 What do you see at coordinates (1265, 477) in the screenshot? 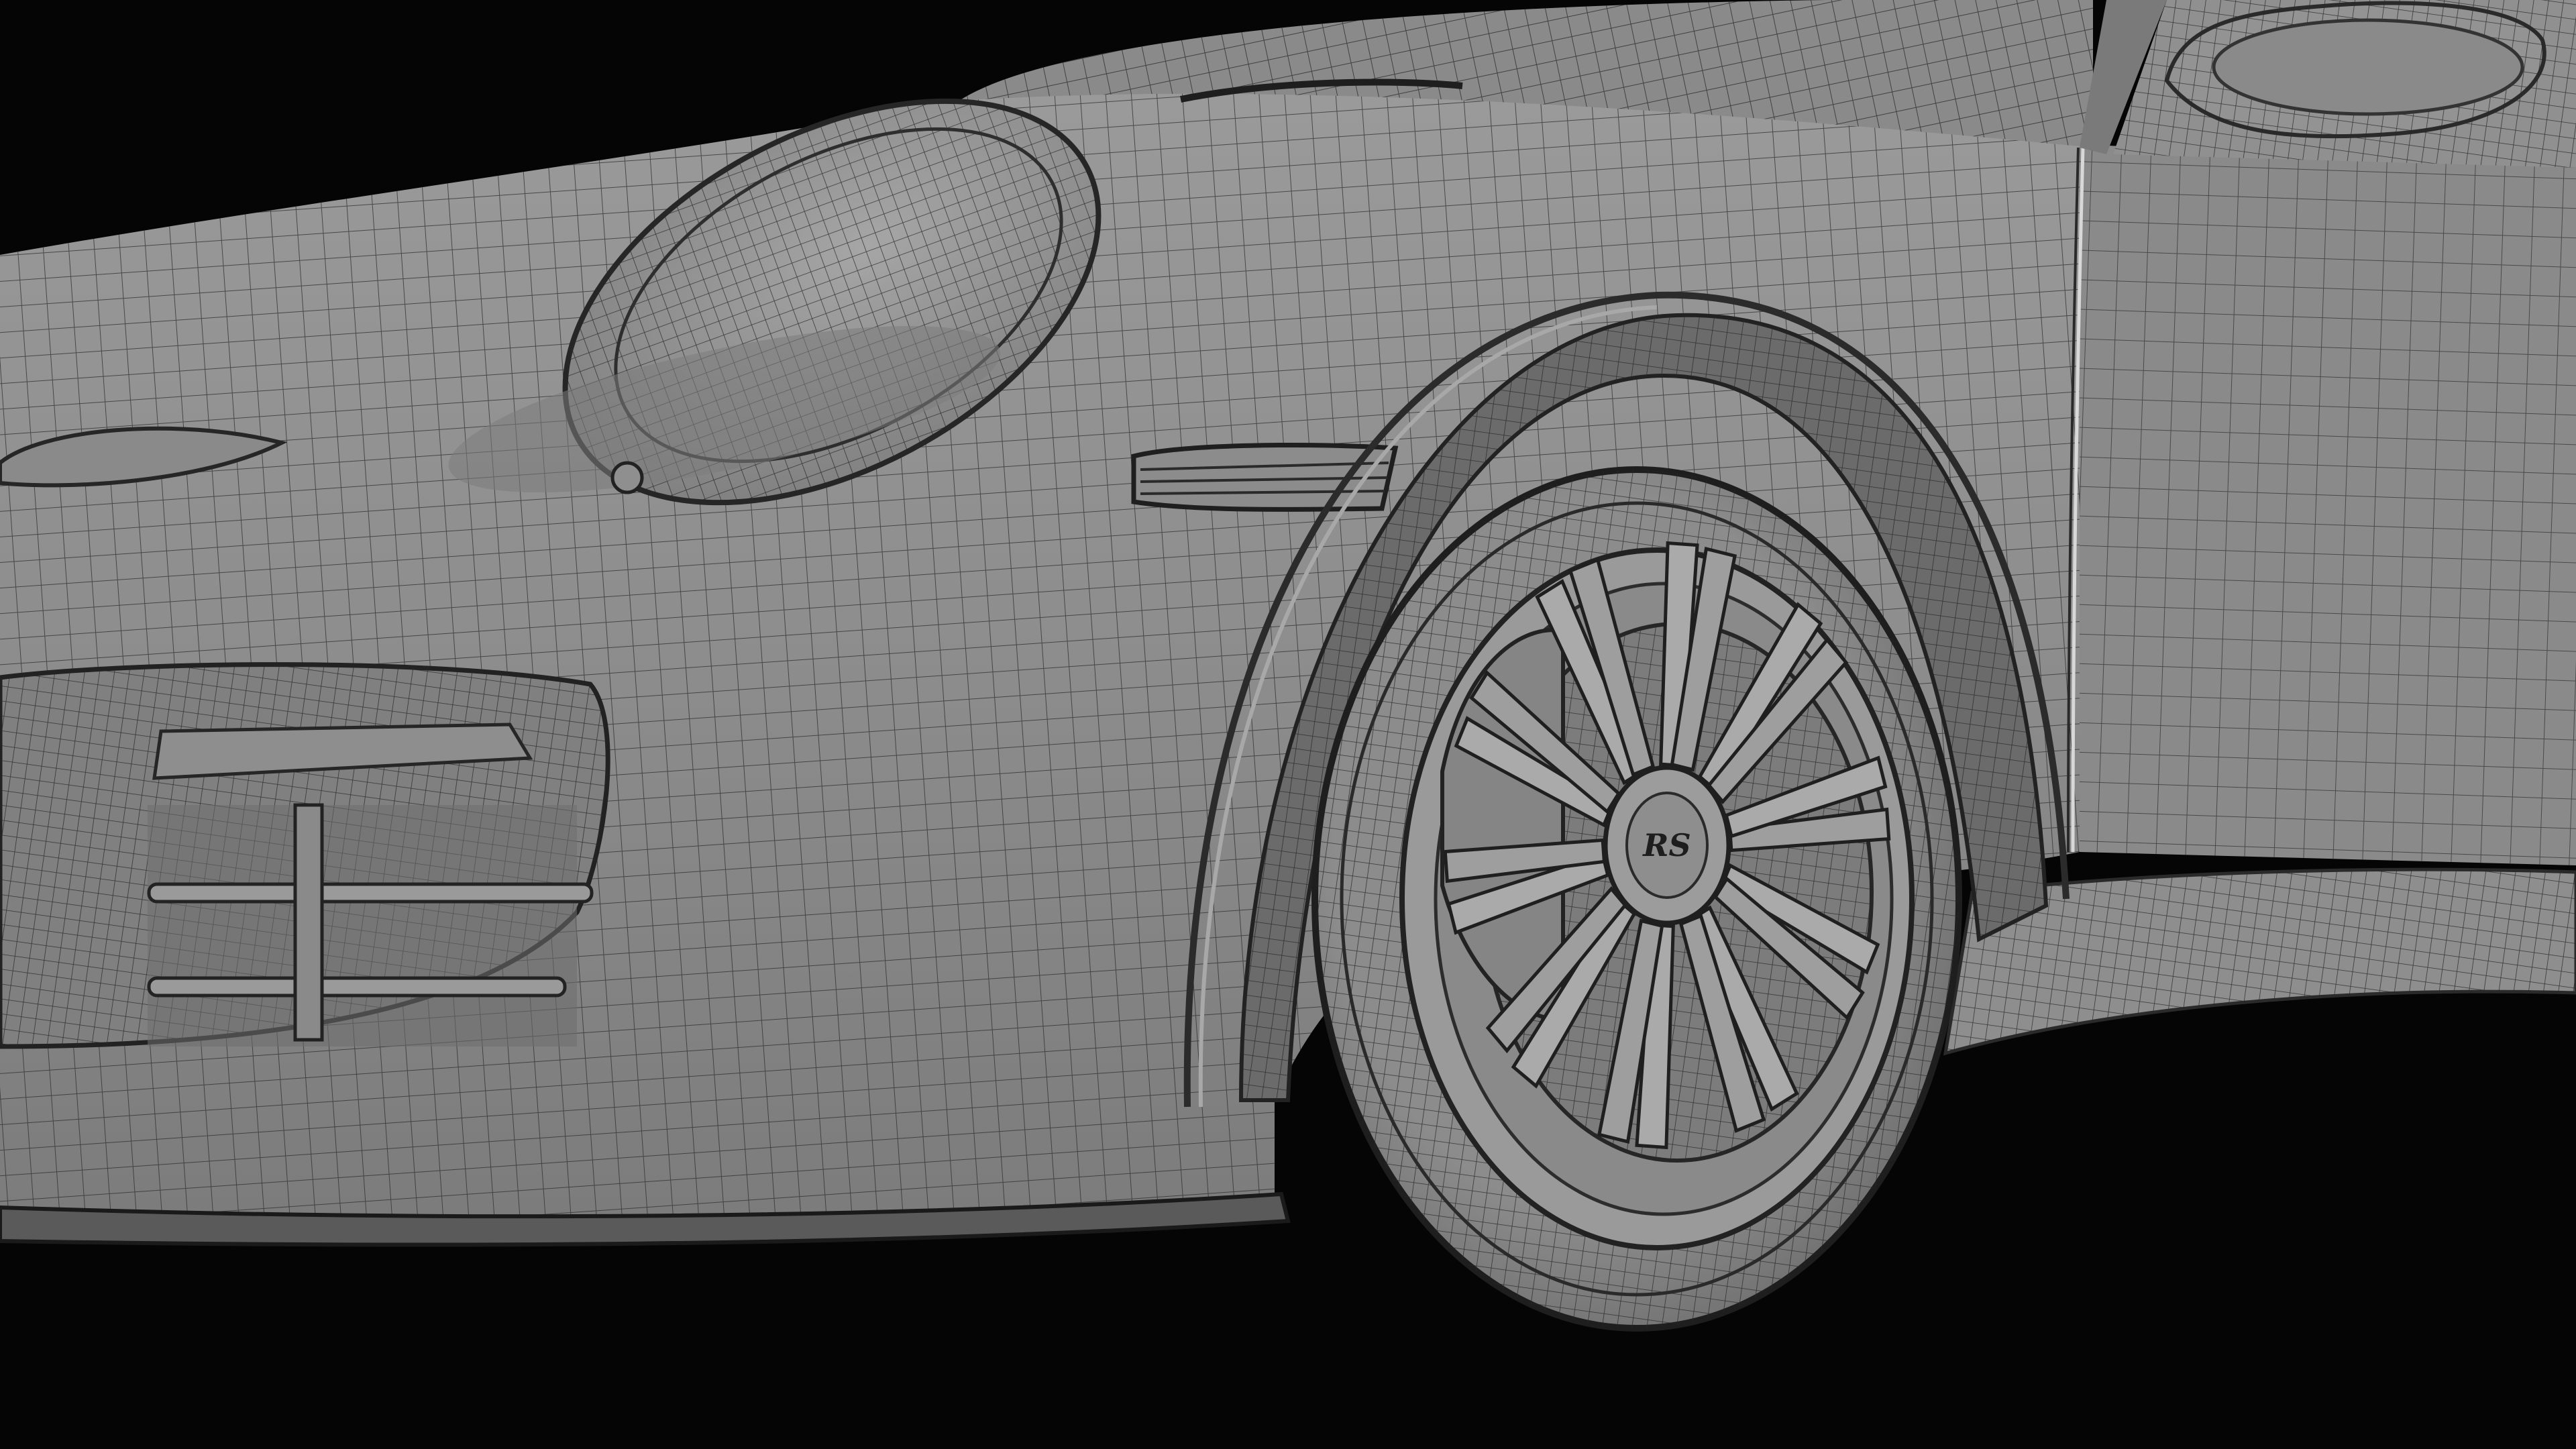
I see `side-indicator` at bounding box center [1265, 477].